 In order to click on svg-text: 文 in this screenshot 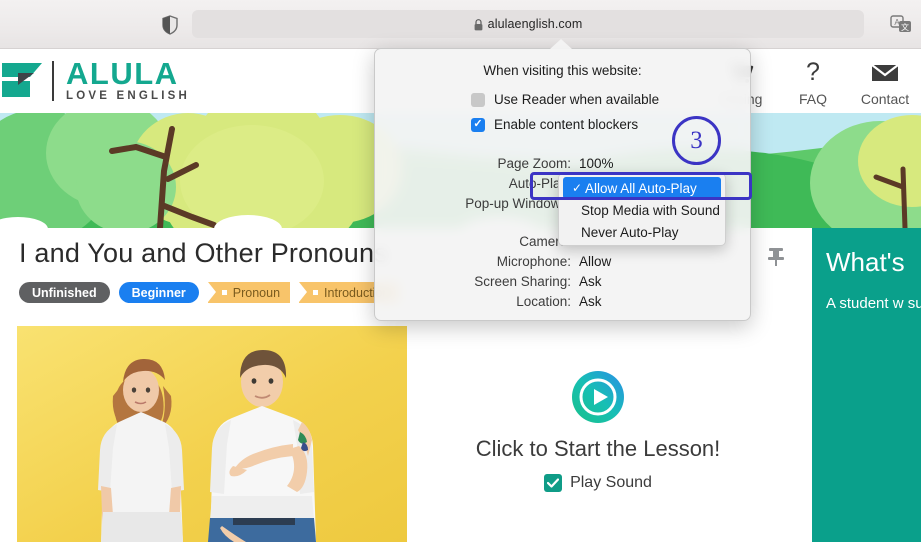, I will do `click(905, 27)`.